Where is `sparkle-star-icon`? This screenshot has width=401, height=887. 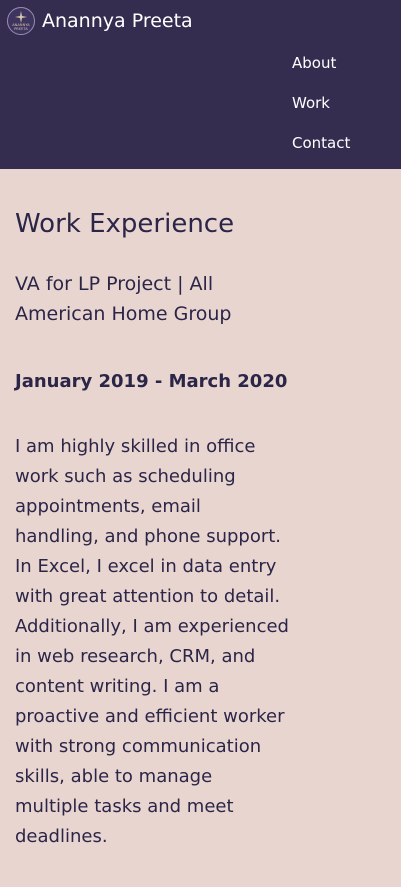 sparkle-star-icon is located at coordinates (21, 17).